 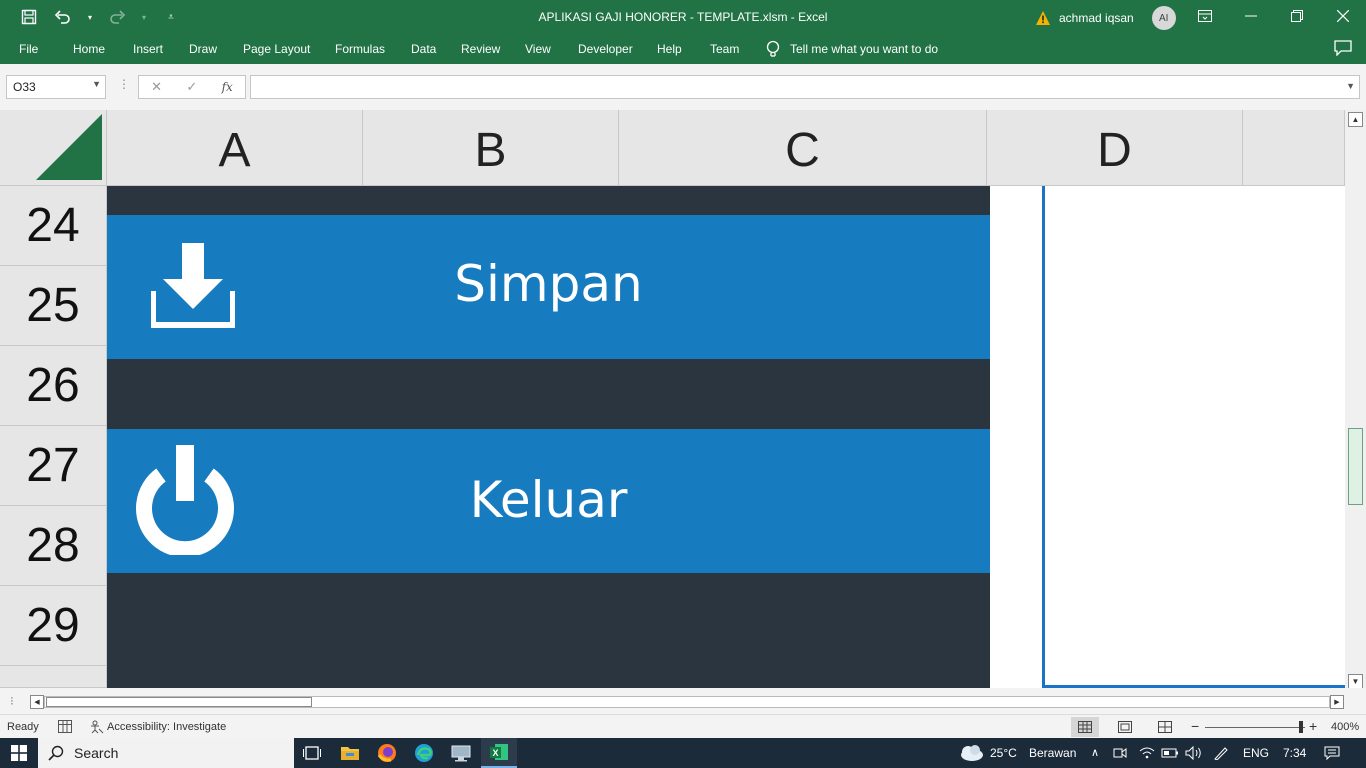 What do you see at coordinates (669, 49) in the screenshot?
I see `tab-help: Help` at bounding box center [669, 49].